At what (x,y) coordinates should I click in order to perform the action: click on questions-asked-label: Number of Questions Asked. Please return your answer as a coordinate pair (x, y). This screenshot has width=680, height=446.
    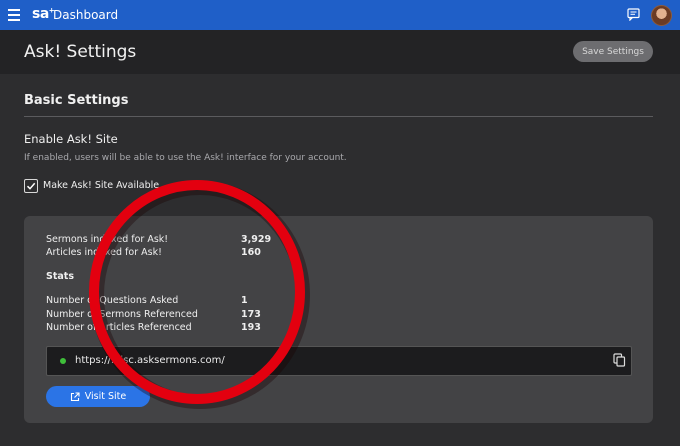
    Looking at the image, I should click on (112, 300).